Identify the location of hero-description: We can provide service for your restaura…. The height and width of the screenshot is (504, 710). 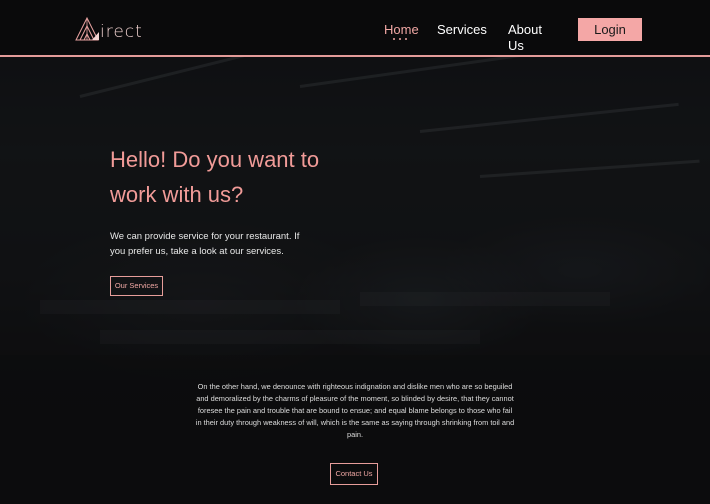
(205, 244).